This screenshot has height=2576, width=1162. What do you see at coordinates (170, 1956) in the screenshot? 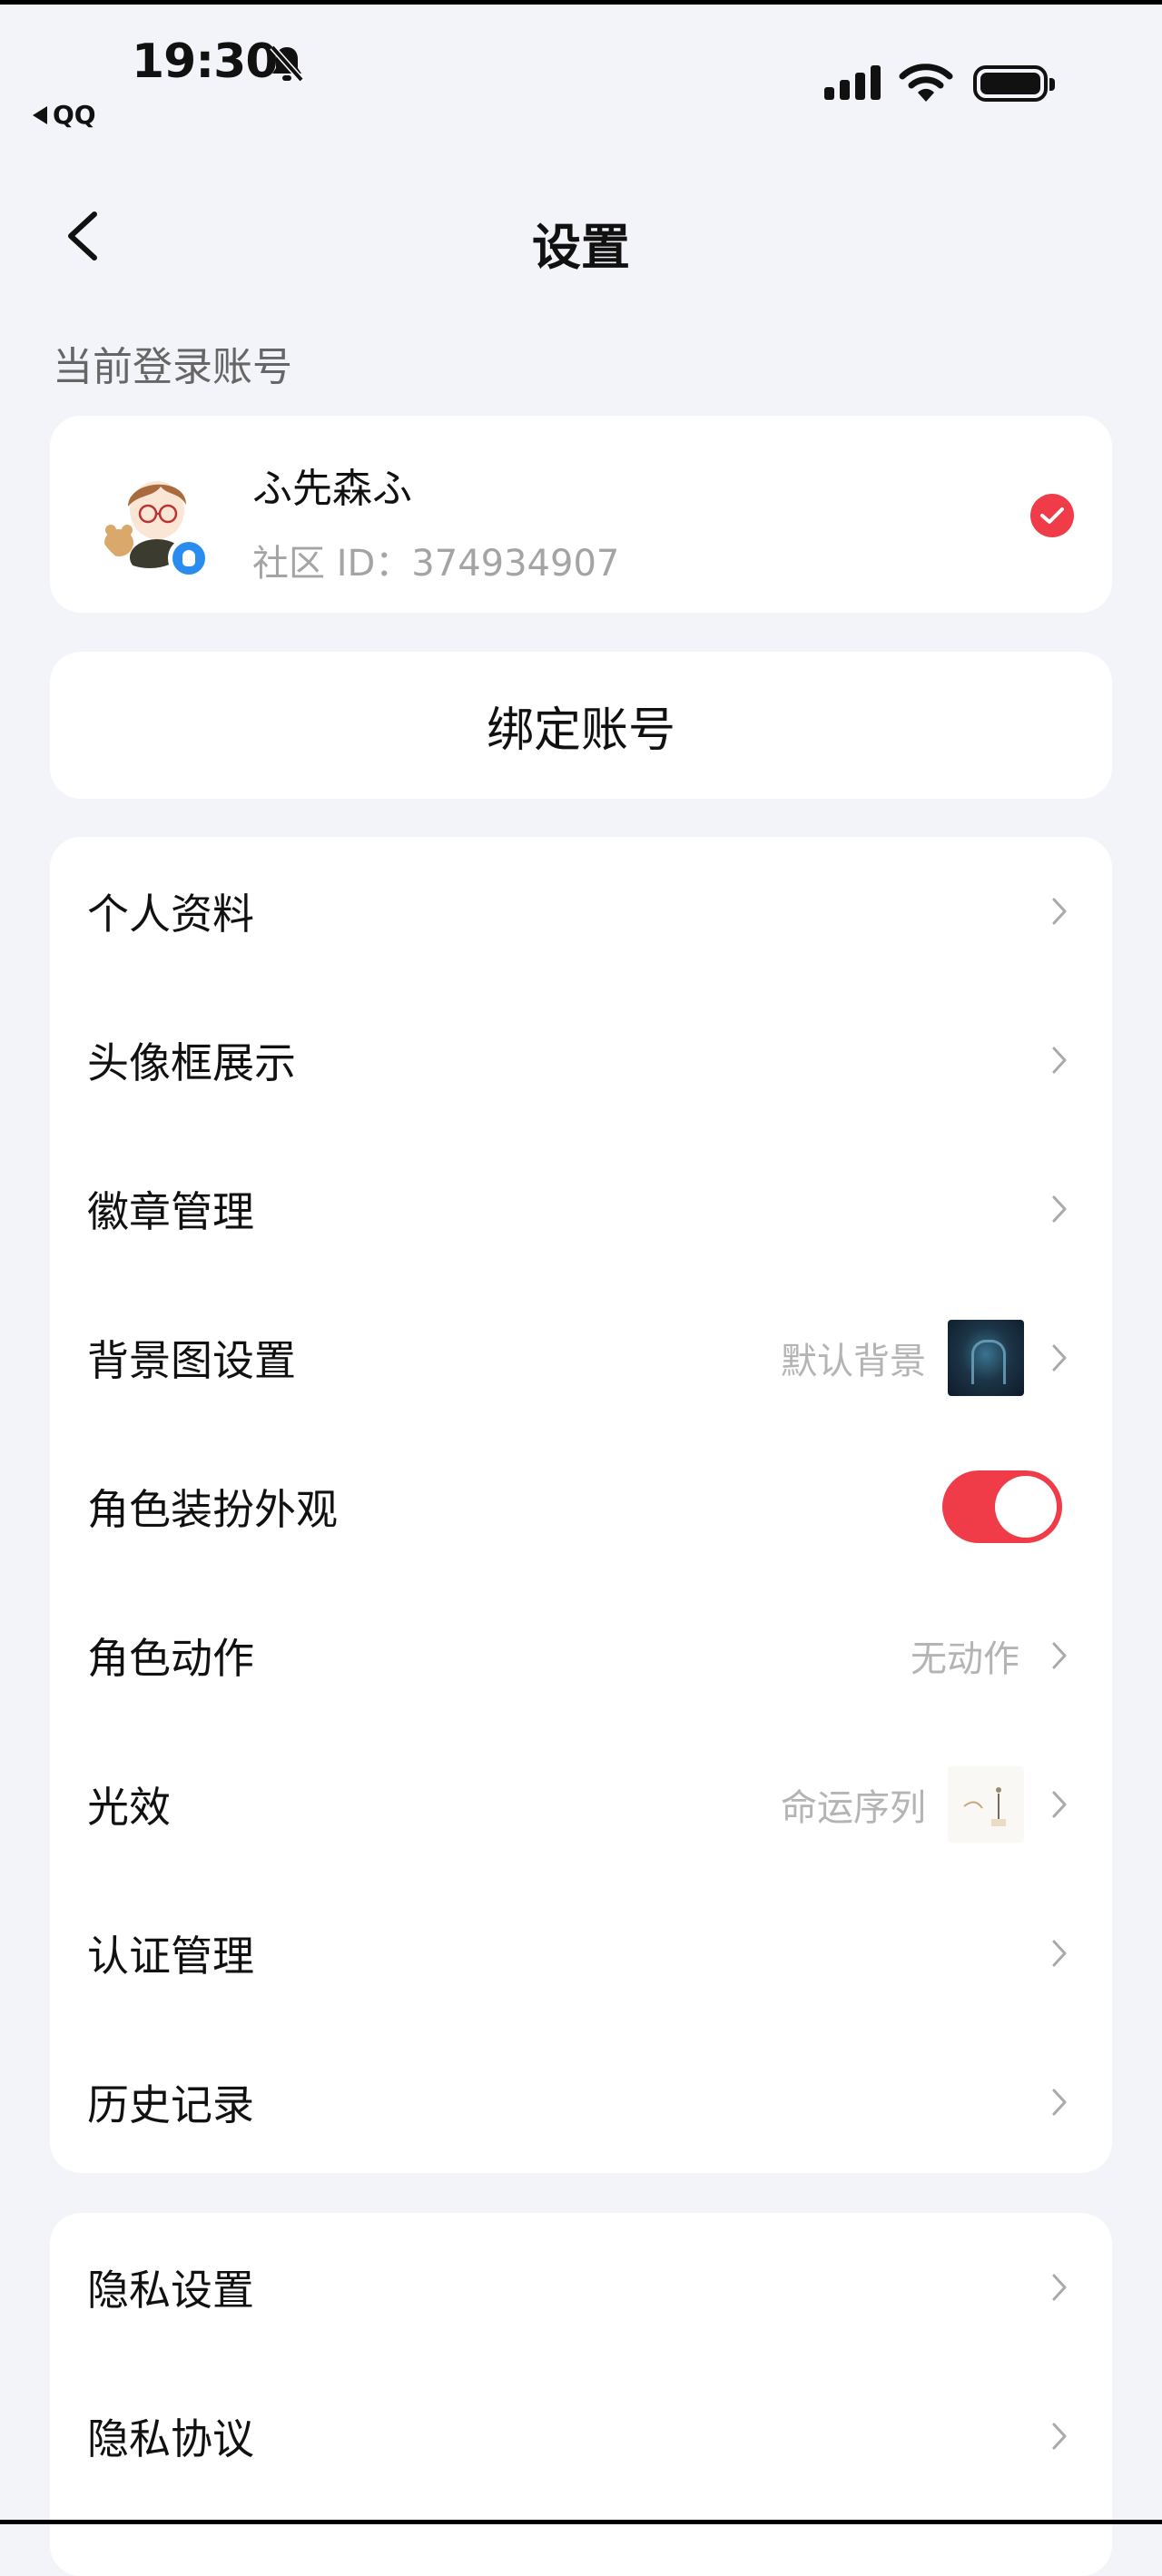
I see `menu-item-label: 认证管理` at bounding box center [170, 1956].